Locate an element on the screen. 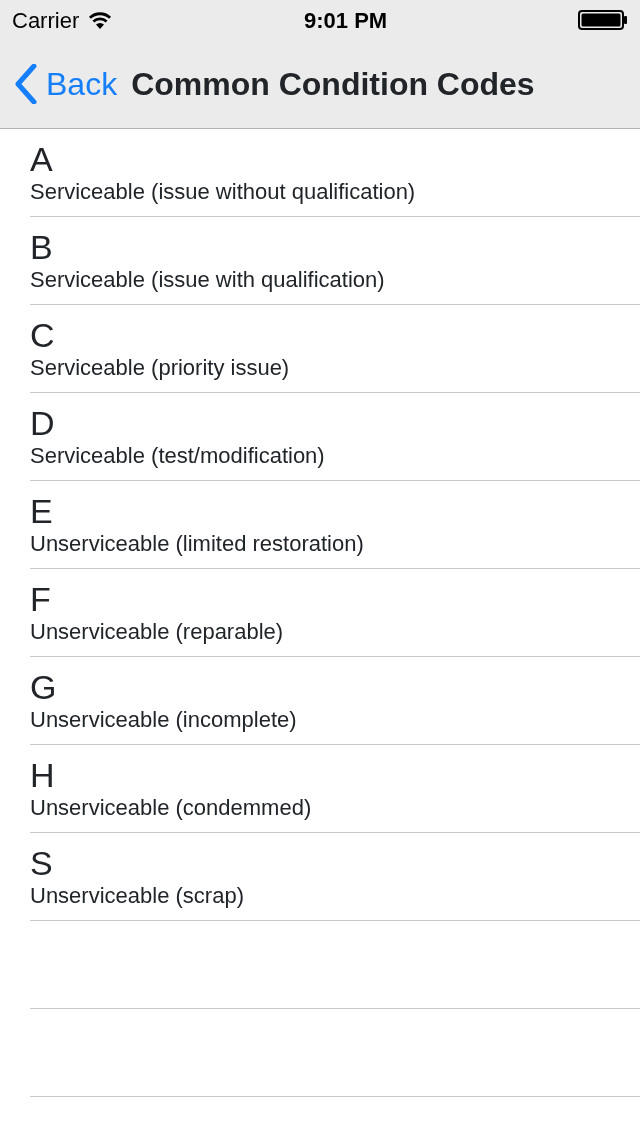 The image size is (640, 1136). condition-code: E is located at coordinates (42, 510).